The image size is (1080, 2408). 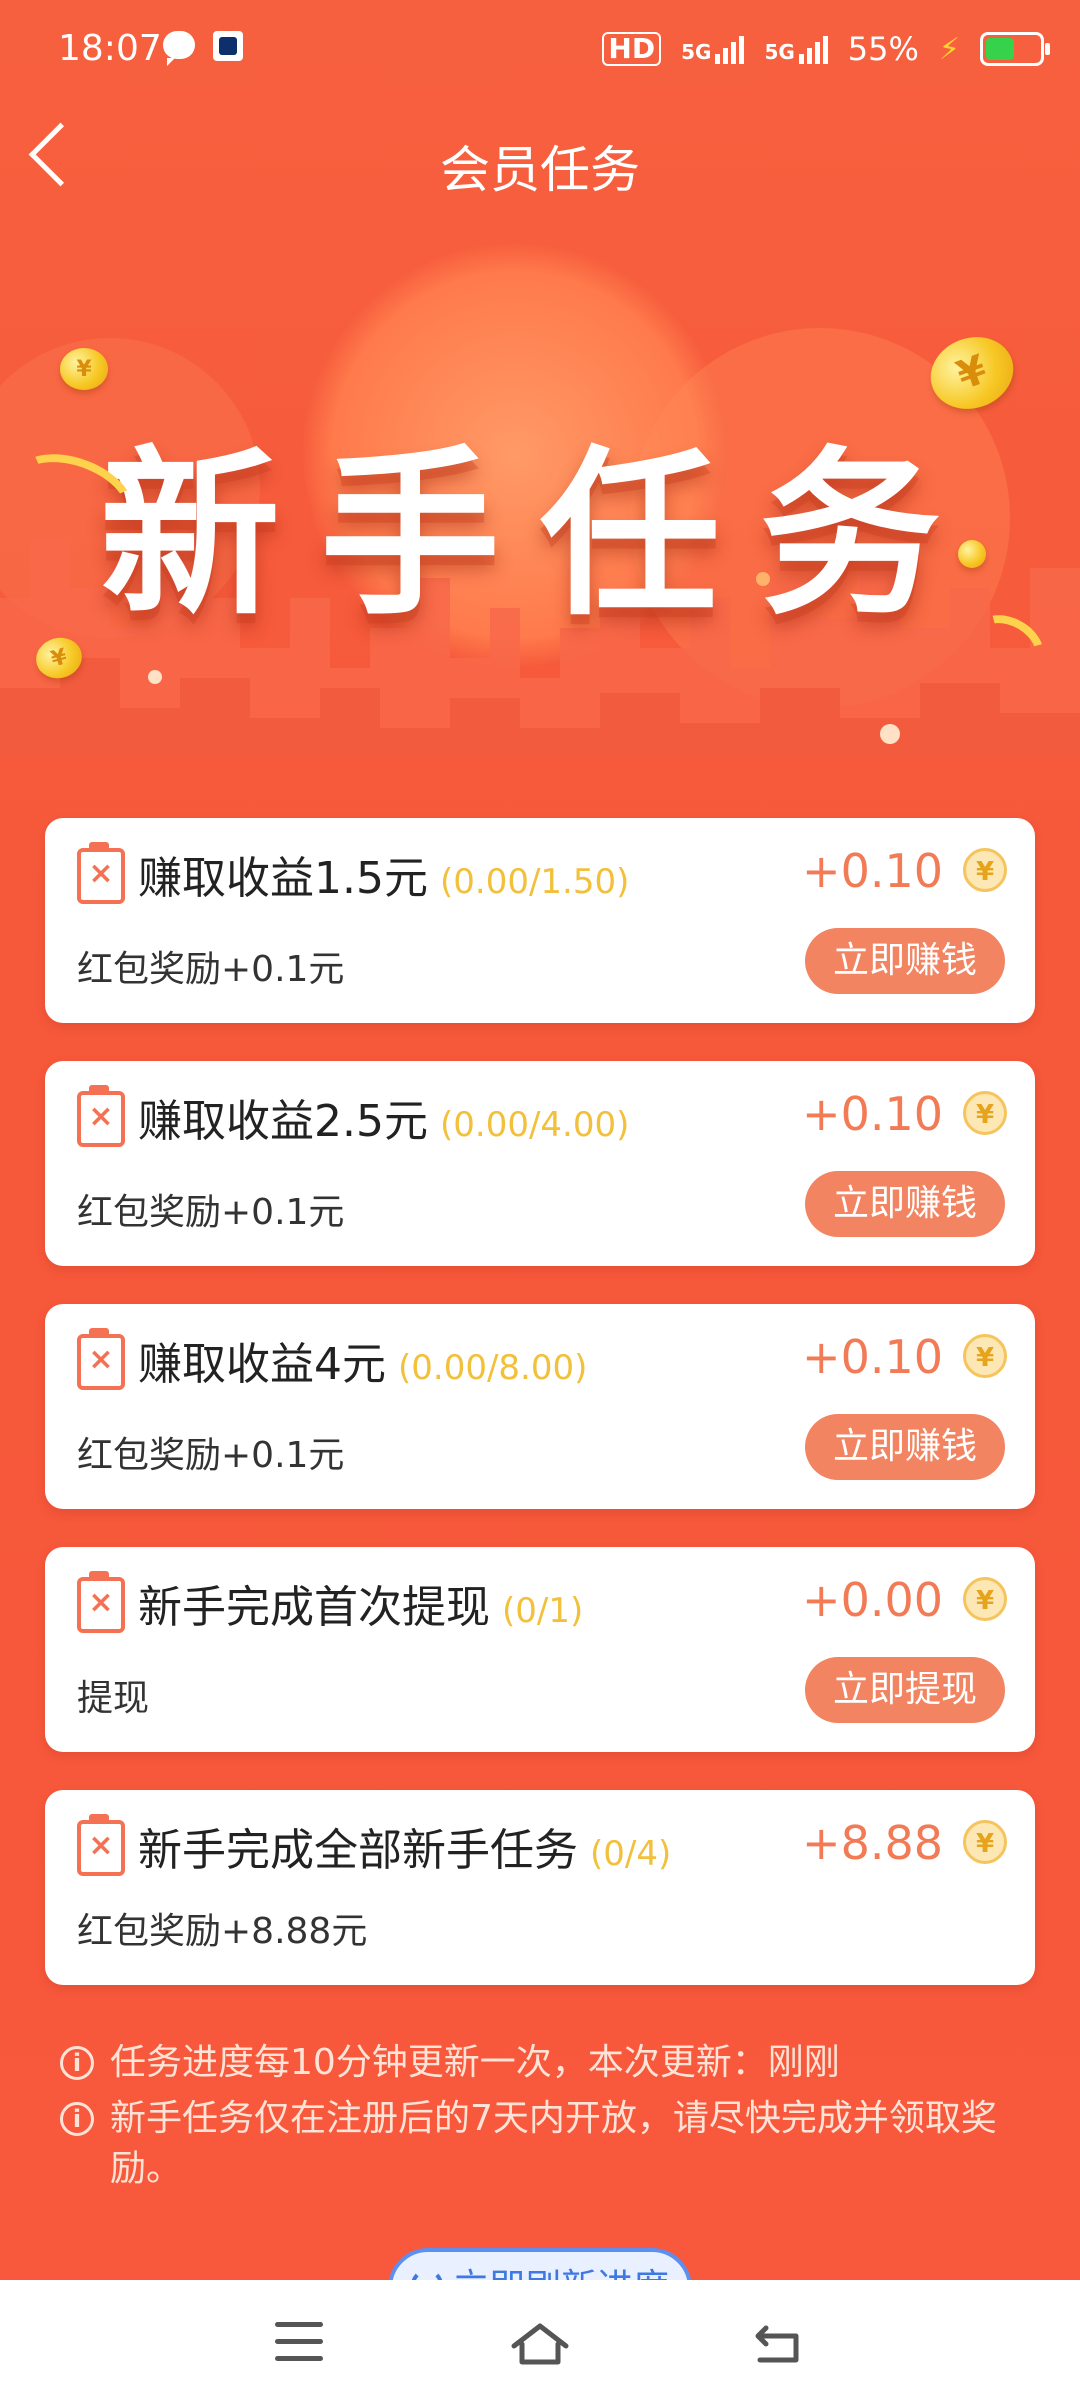 What do you see at coordinates (405, 1850) in the screenshot?
I see `task-title: 新手完成全部新手任务 (0/4)` at bounding box center [405, 1850].